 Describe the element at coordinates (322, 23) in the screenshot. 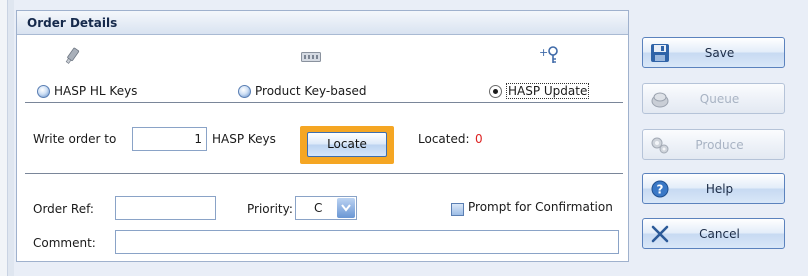

I see `panel-title: Order Details` at that location.